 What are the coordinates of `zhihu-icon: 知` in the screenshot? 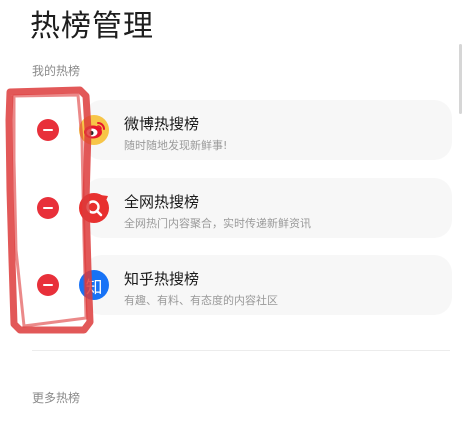 It's located at (94, 285).